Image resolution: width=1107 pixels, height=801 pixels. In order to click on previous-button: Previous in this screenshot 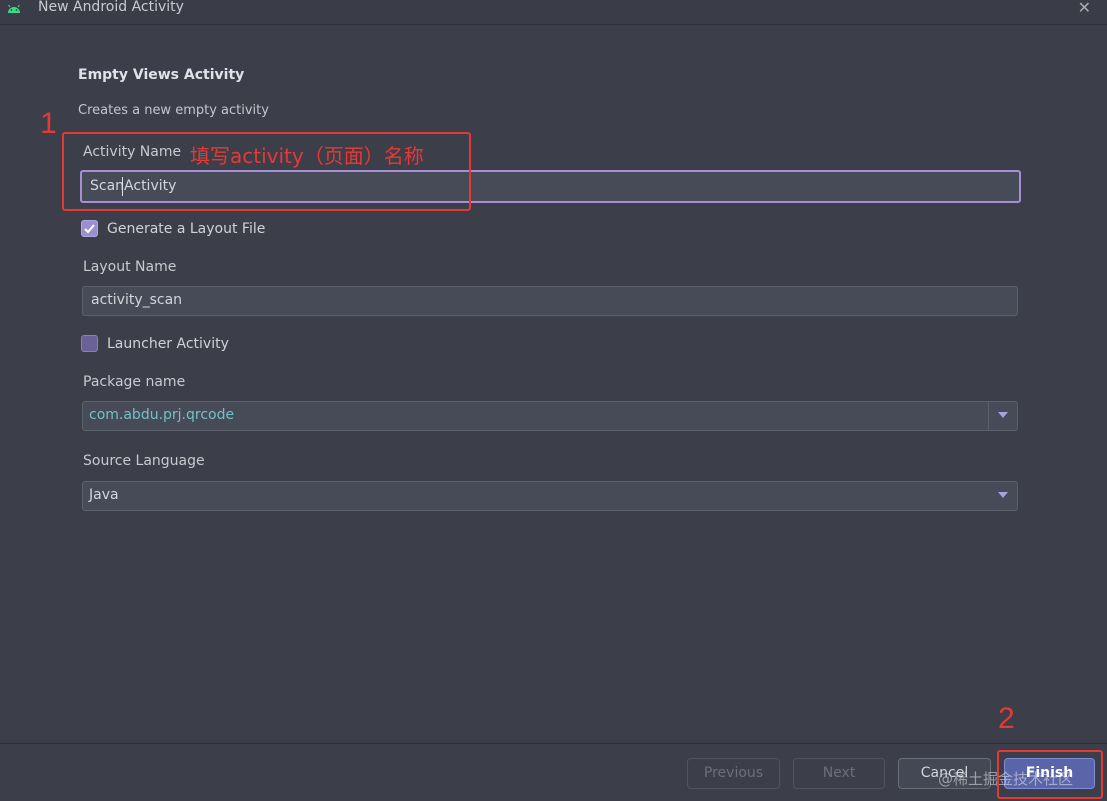, I will do `click(733, 773)`.